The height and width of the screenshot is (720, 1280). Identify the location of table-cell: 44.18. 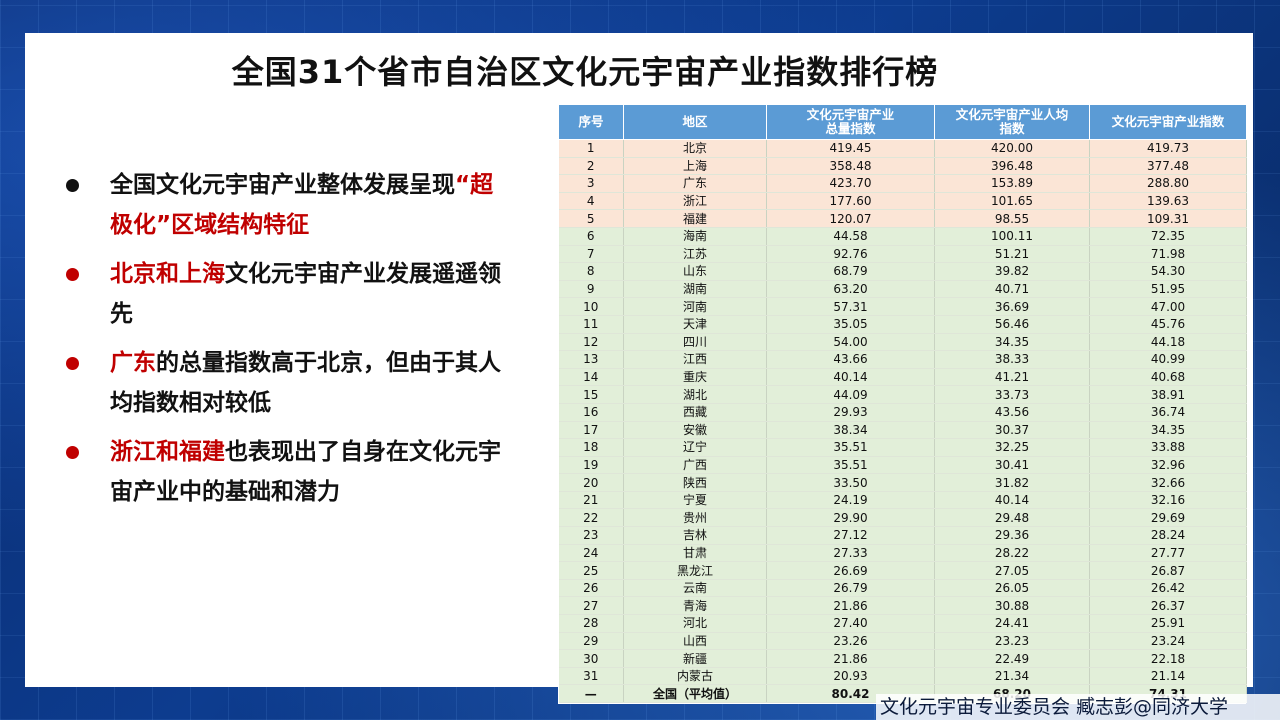
(1168, 342).